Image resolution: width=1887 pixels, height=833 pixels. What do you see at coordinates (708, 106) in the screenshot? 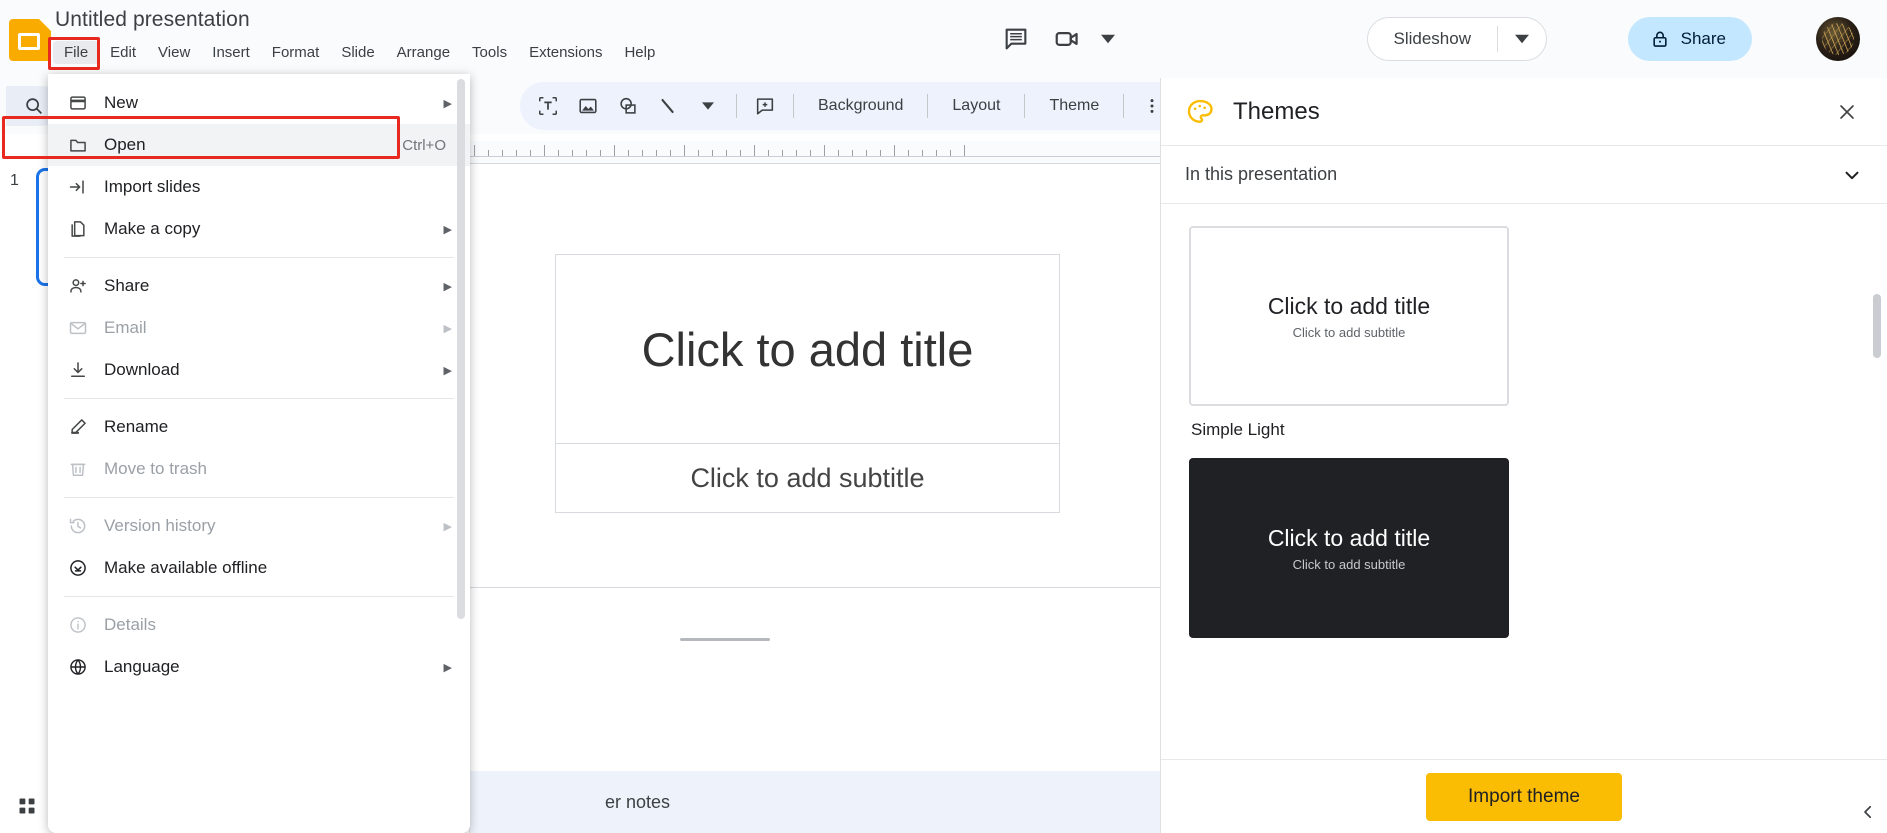
I see `line-caret-chevron-down-icon` at bounding box center [708, 106].